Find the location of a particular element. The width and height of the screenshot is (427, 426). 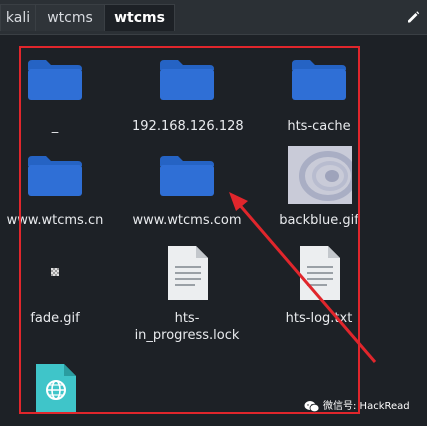

watermark-text: 微信号: HackRead is located at coordinates (366, 406).